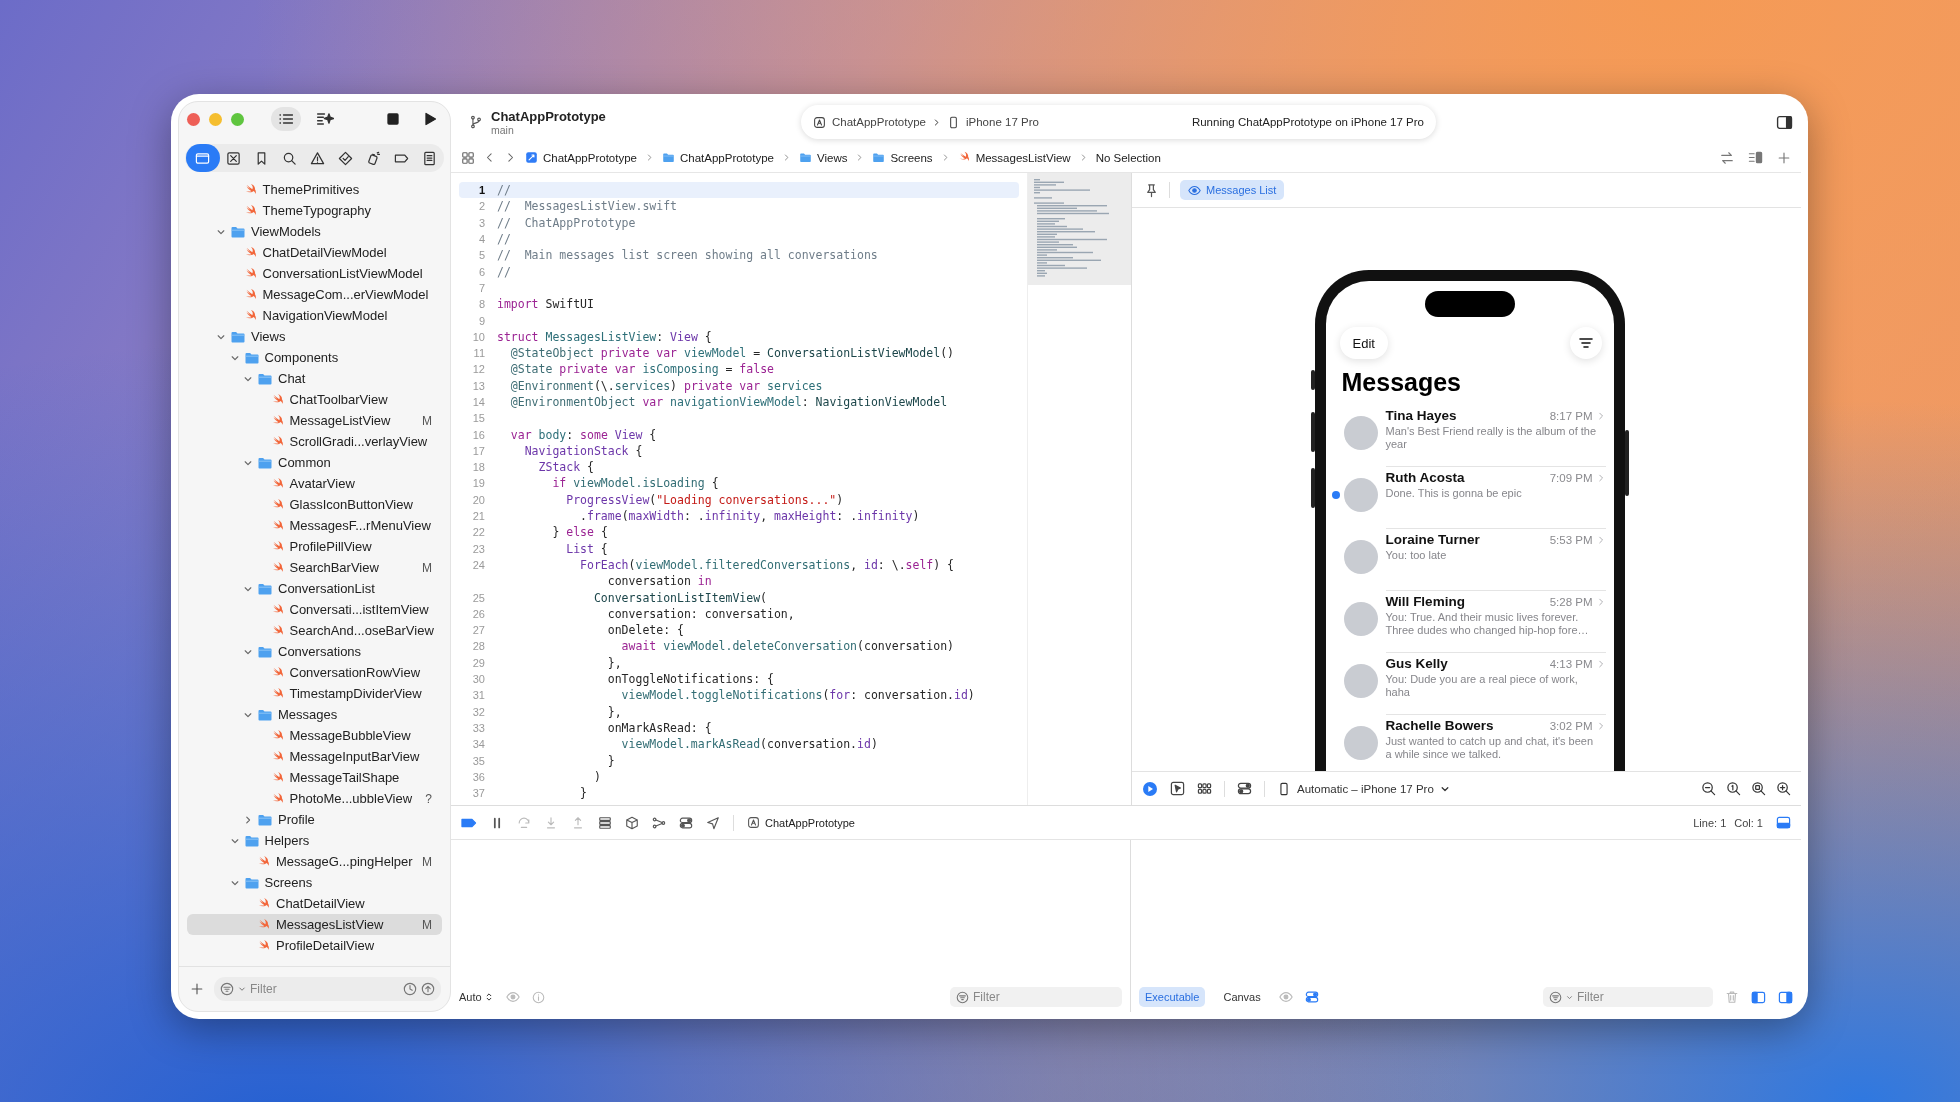 This screenshot has height=1102, width=1960. What do you see at coordinates (314, 735) in the screenshot?
I see `file-item: MessageBubbleView` at bounding box center [314, 735].